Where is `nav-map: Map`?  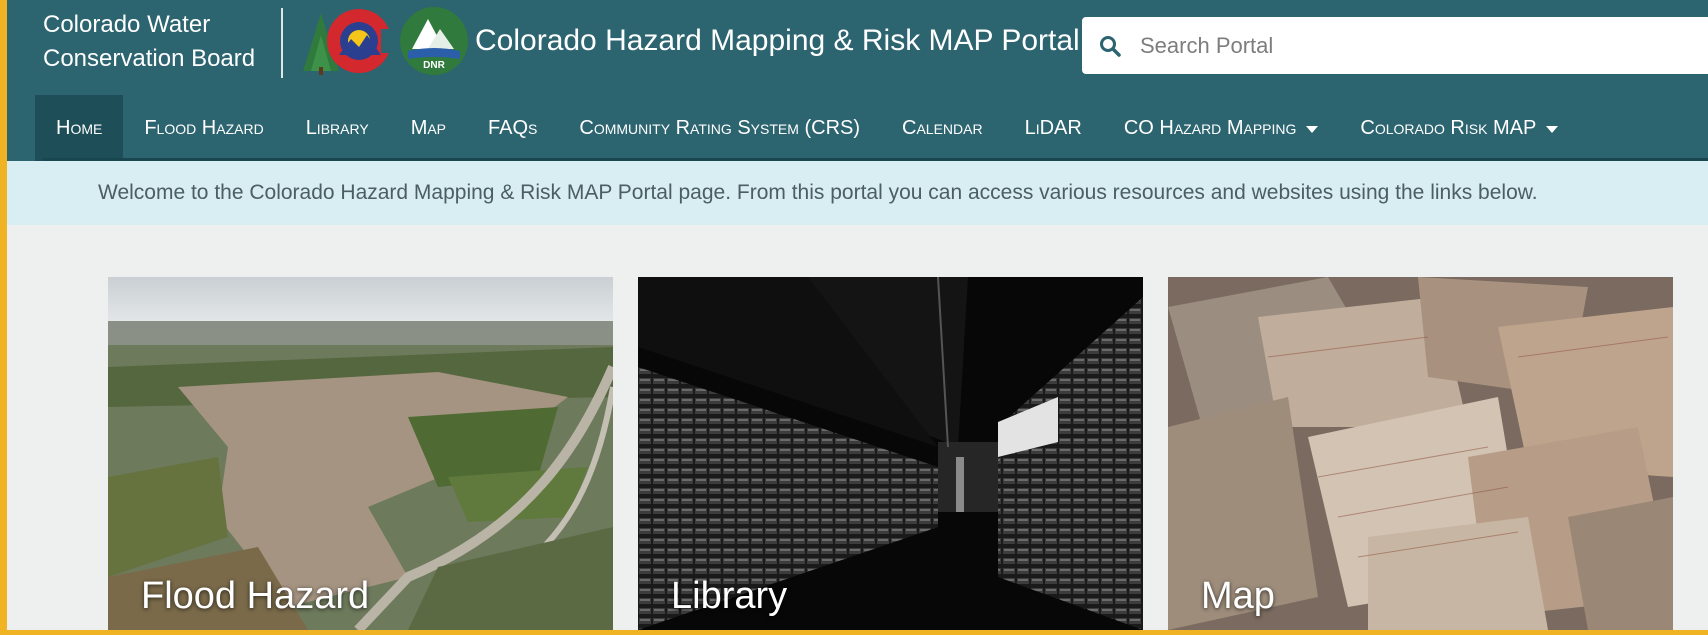 nav-map: Map is located at coordinates (428, 128).